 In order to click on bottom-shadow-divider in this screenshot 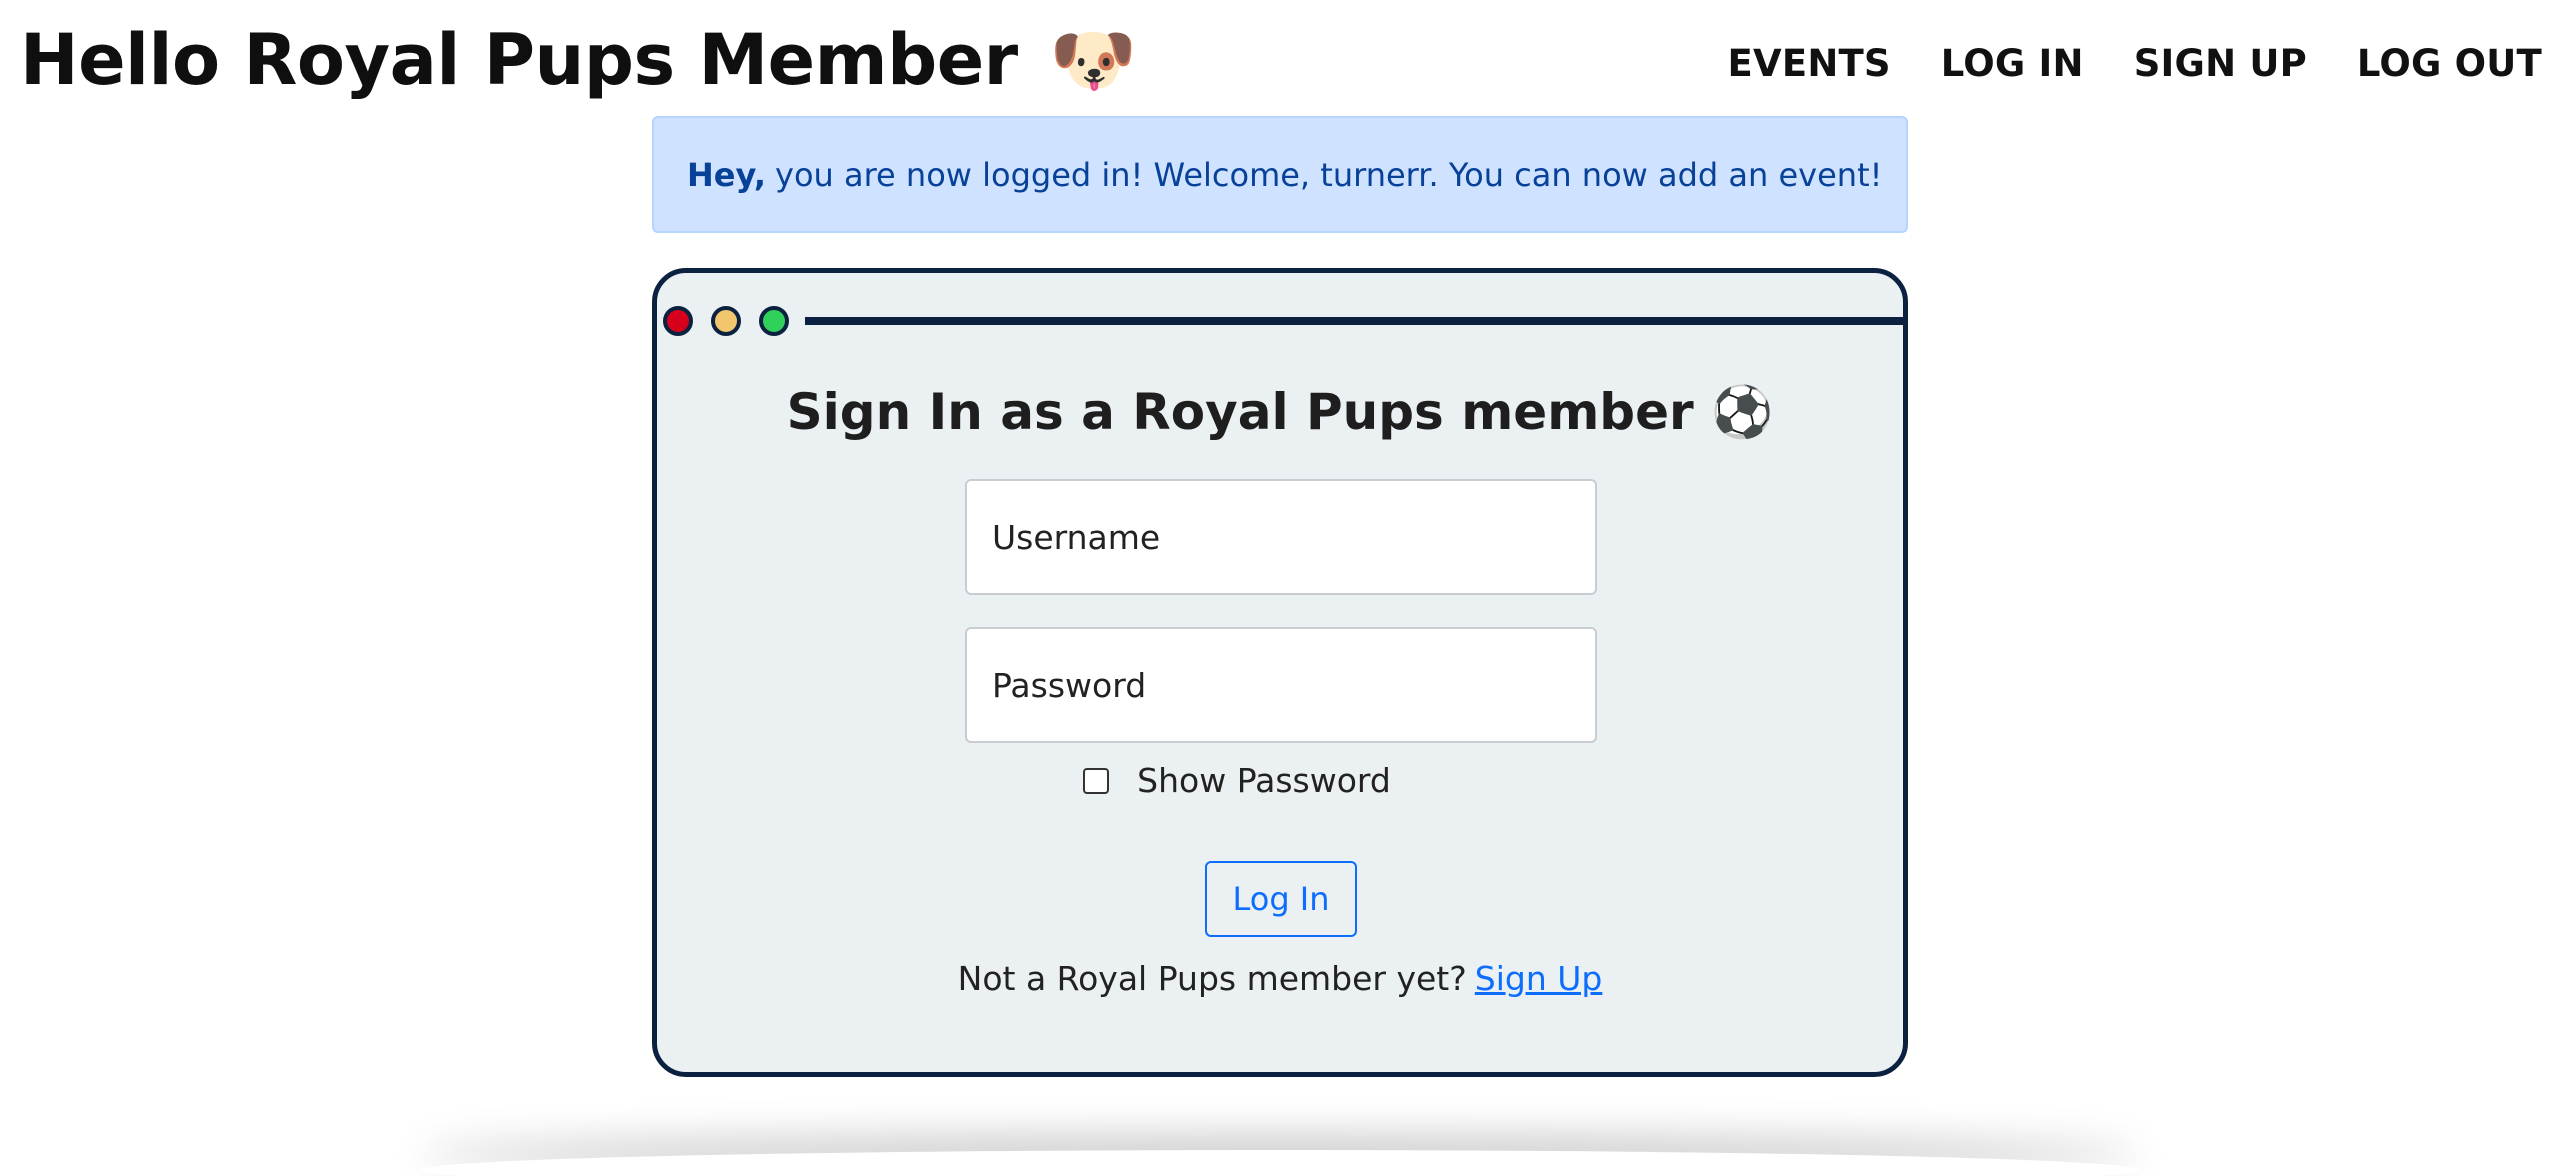, I will do `click(1280, 1163)`.